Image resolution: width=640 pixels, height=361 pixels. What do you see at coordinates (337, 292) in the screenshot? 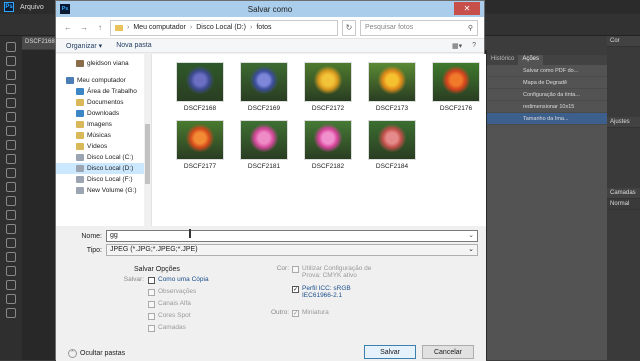
I see `icc-profile-option: ✓ Perfil ICC: sRGB IEC61966-2.1` at bounding box center [337, 292].